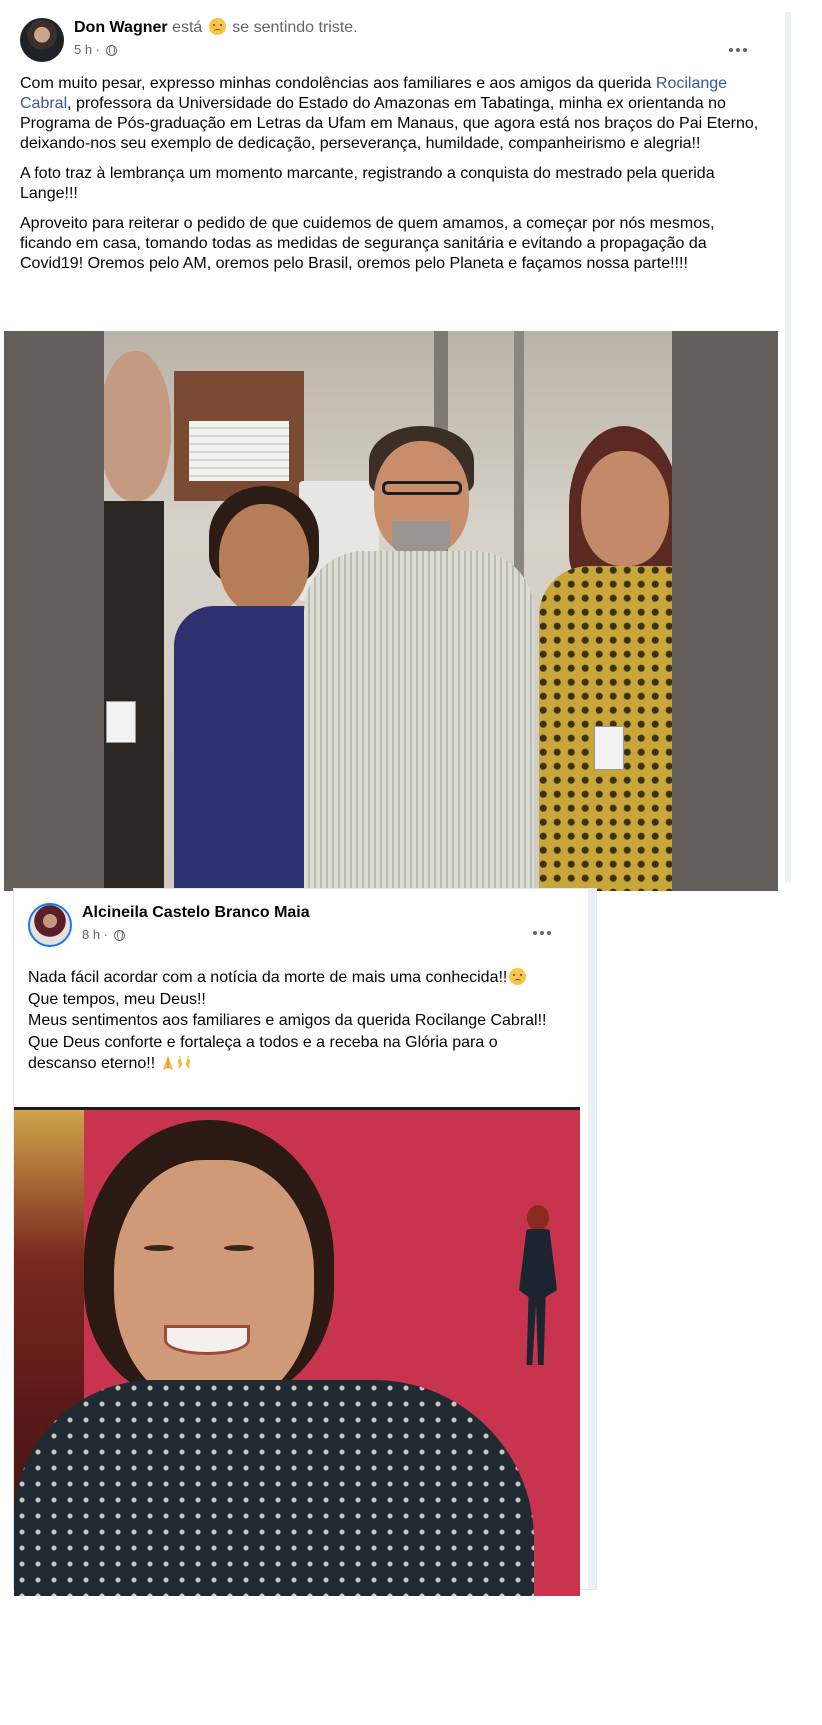  Describe the element at coordinates (117, 999) in the screenshot. I see `line-2: Que tempos, meu Deus!!` at that location.